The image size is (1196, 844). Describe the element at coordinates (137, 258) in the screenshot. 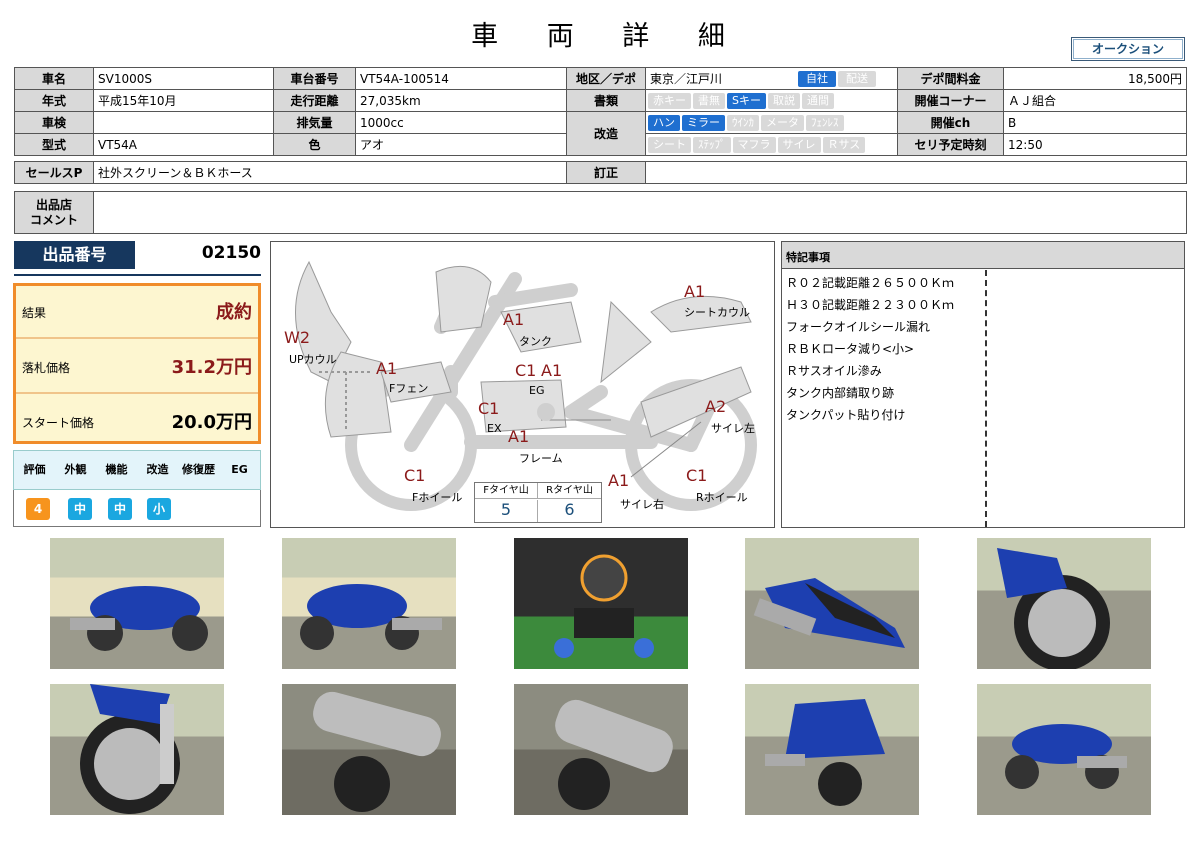

I see `listing-number: 出品番号 02150` at that location.